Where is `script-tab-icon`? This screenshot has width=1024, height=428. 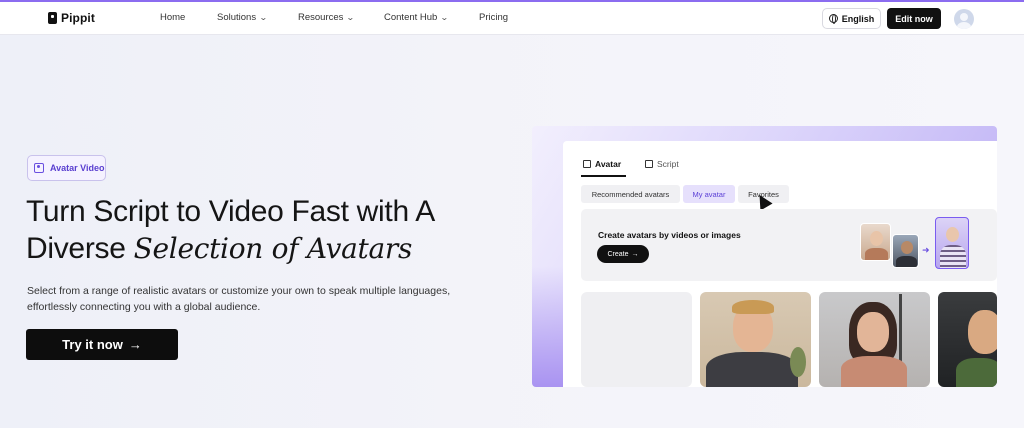
script-tab-icon is located at coordinates (649, 164).